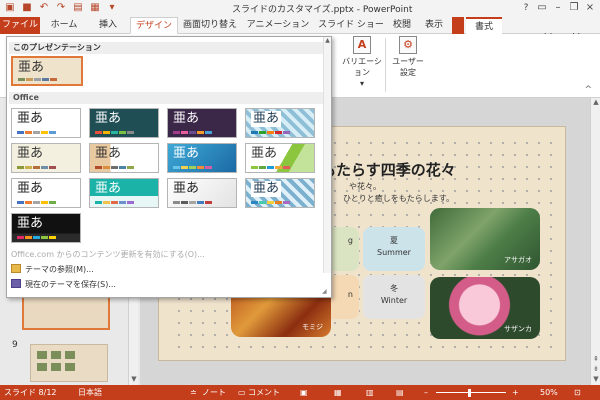 This screenshot has height=400, width=600. Describe the element at coordinates (242, 392) in the screenshot. I see `comments-icon: ▭` at that location.